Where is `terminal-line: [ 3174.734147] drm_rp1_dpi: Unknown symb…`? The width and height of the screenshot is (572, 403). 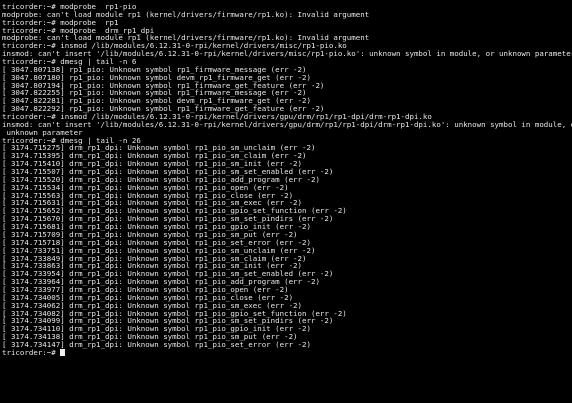 terminal-line: [ 3174.734147] drm_rp1_dpi: Unknown symb… is located at coordinates (156, 344).